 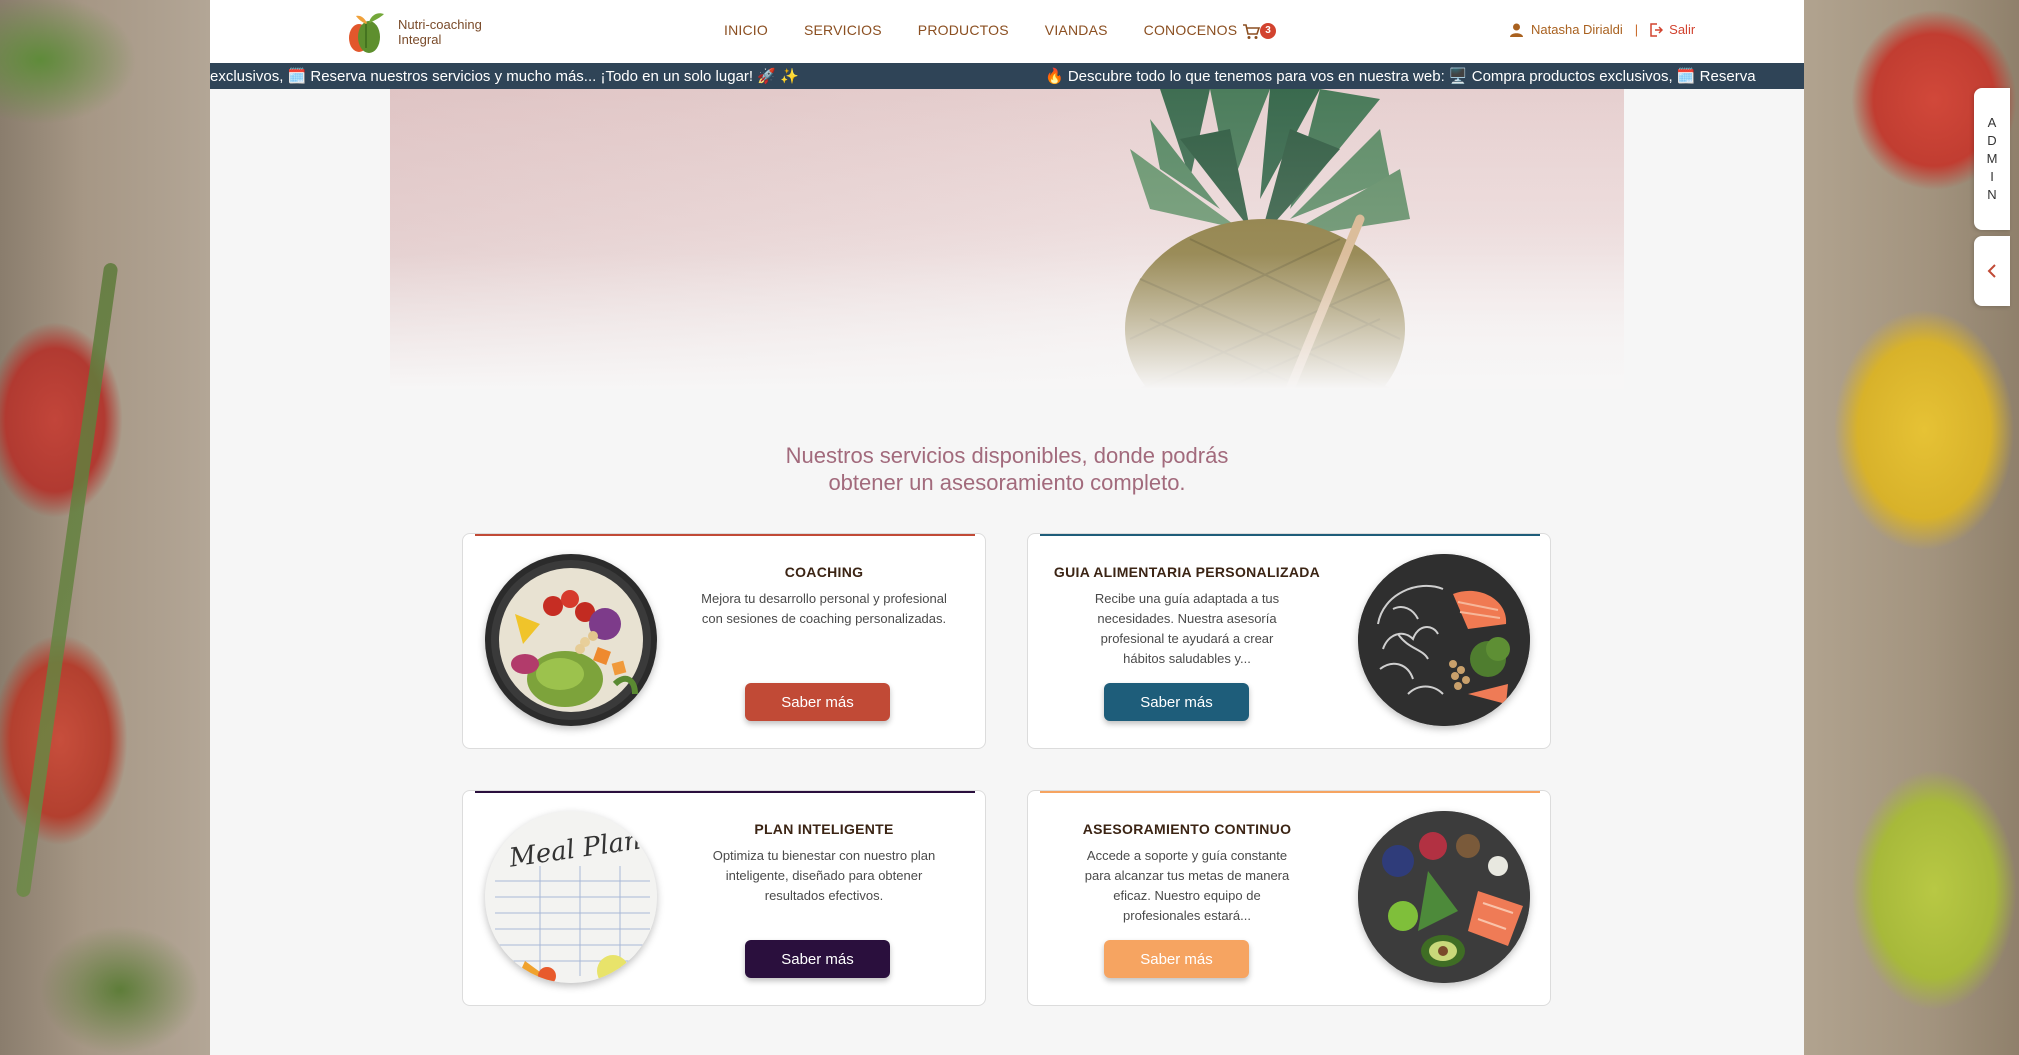 I want to click on admin-letter: M, so click(x=1992, y=158).